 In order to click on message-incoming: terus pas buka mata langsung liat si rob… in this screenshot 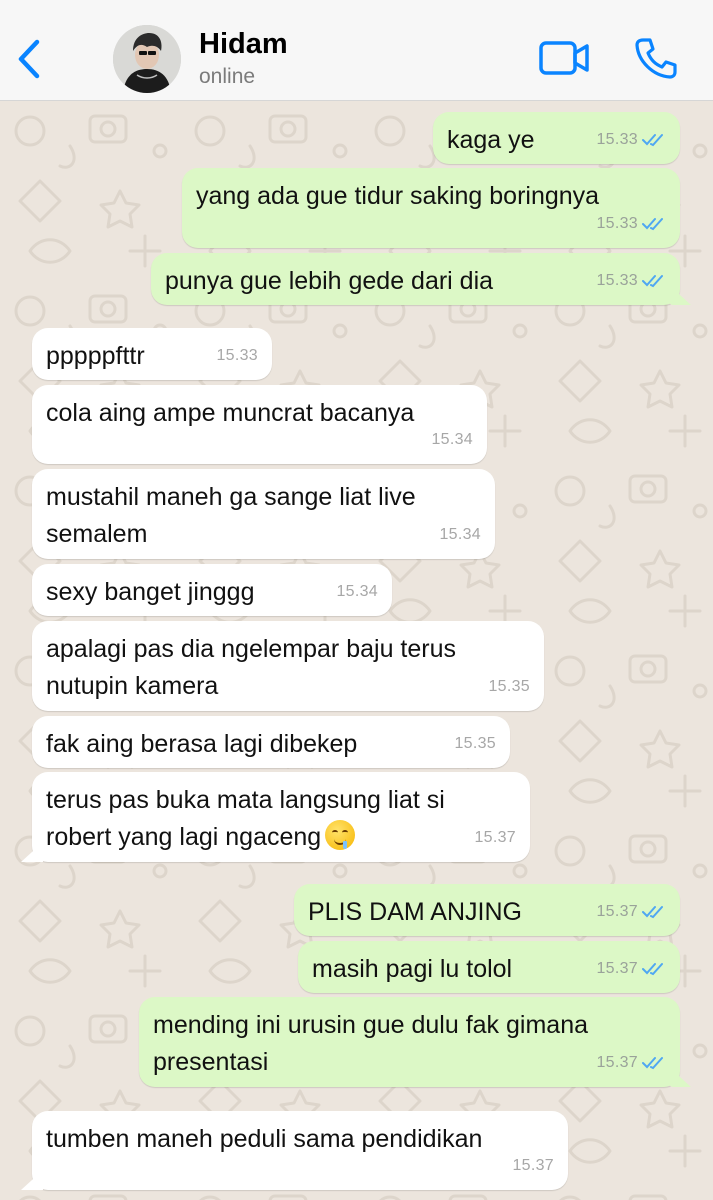, I will do `click(281, 817)`.